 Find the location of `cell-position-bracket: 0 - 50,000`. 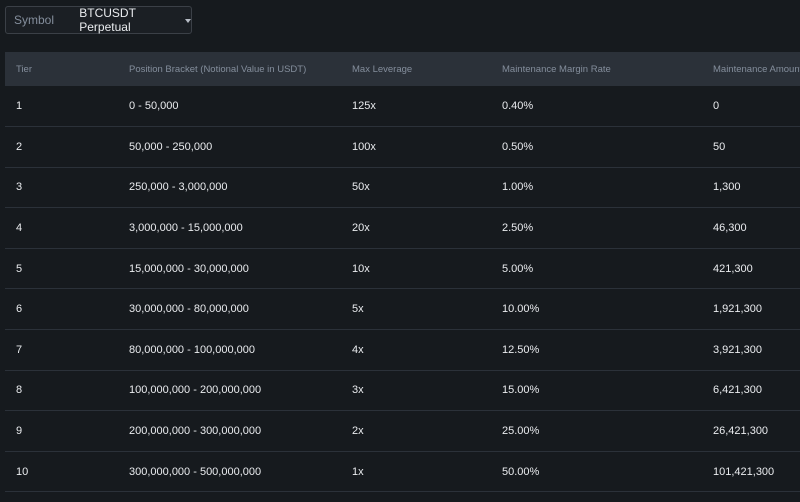

cell-position-bracket: 0 - 50,000 is located at coordinates (154, 106).